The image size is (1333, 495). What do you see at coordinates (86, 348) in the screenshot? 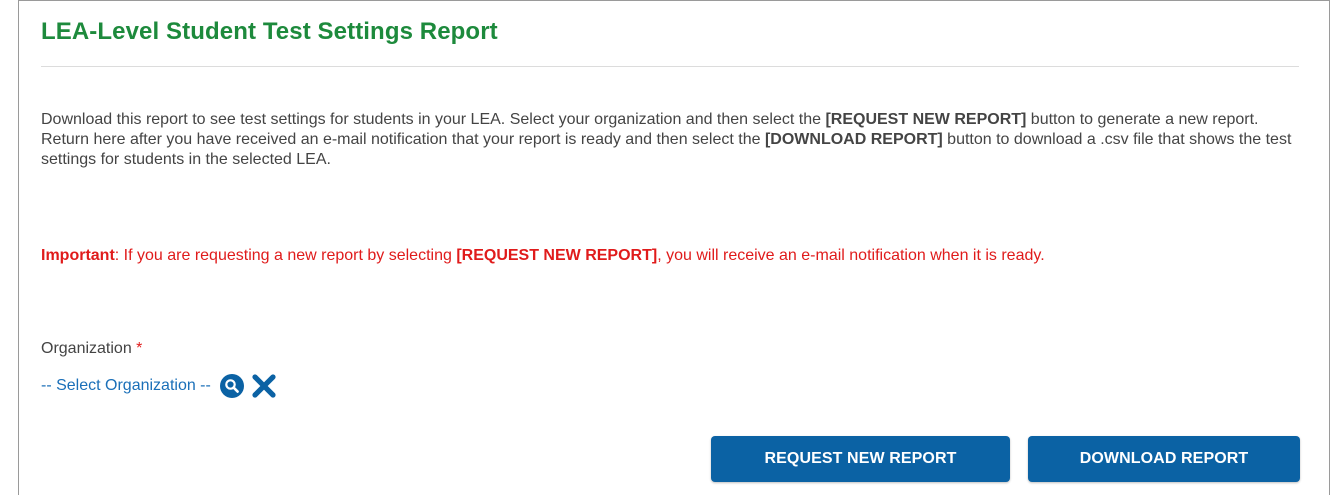
I see `organization-label-text: Organization` at bounding box center [86, 348].